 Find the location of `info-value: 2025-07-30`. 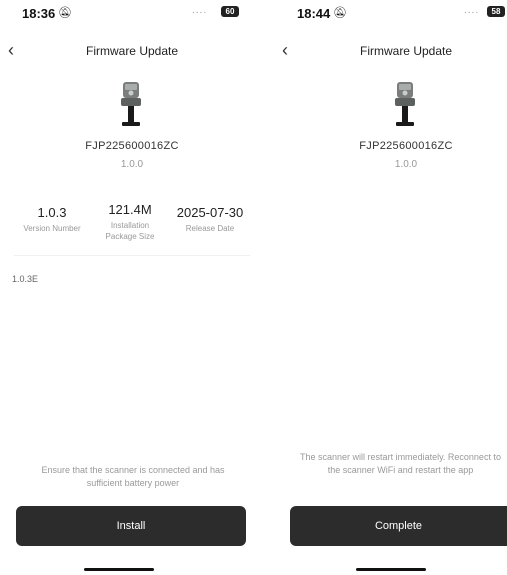

info-value: 2025-07-30 is located at coordinates (210, 212).